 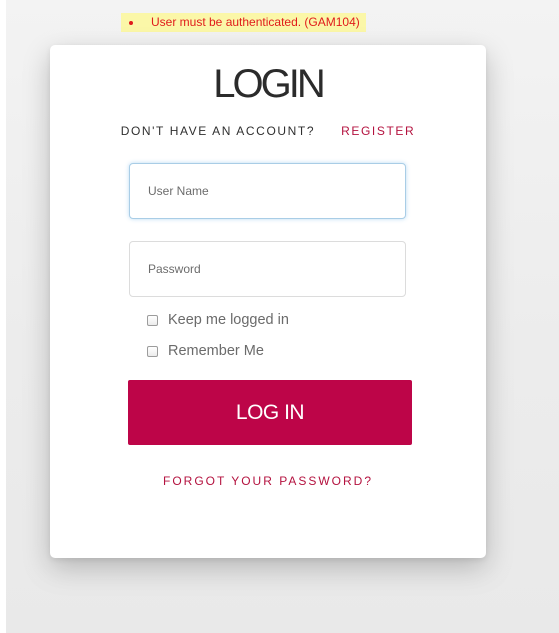 What do you see at coordinates (269, 84) in the screenshot?
I see `login-title: LOGIN` at bounding box center [269, 84].